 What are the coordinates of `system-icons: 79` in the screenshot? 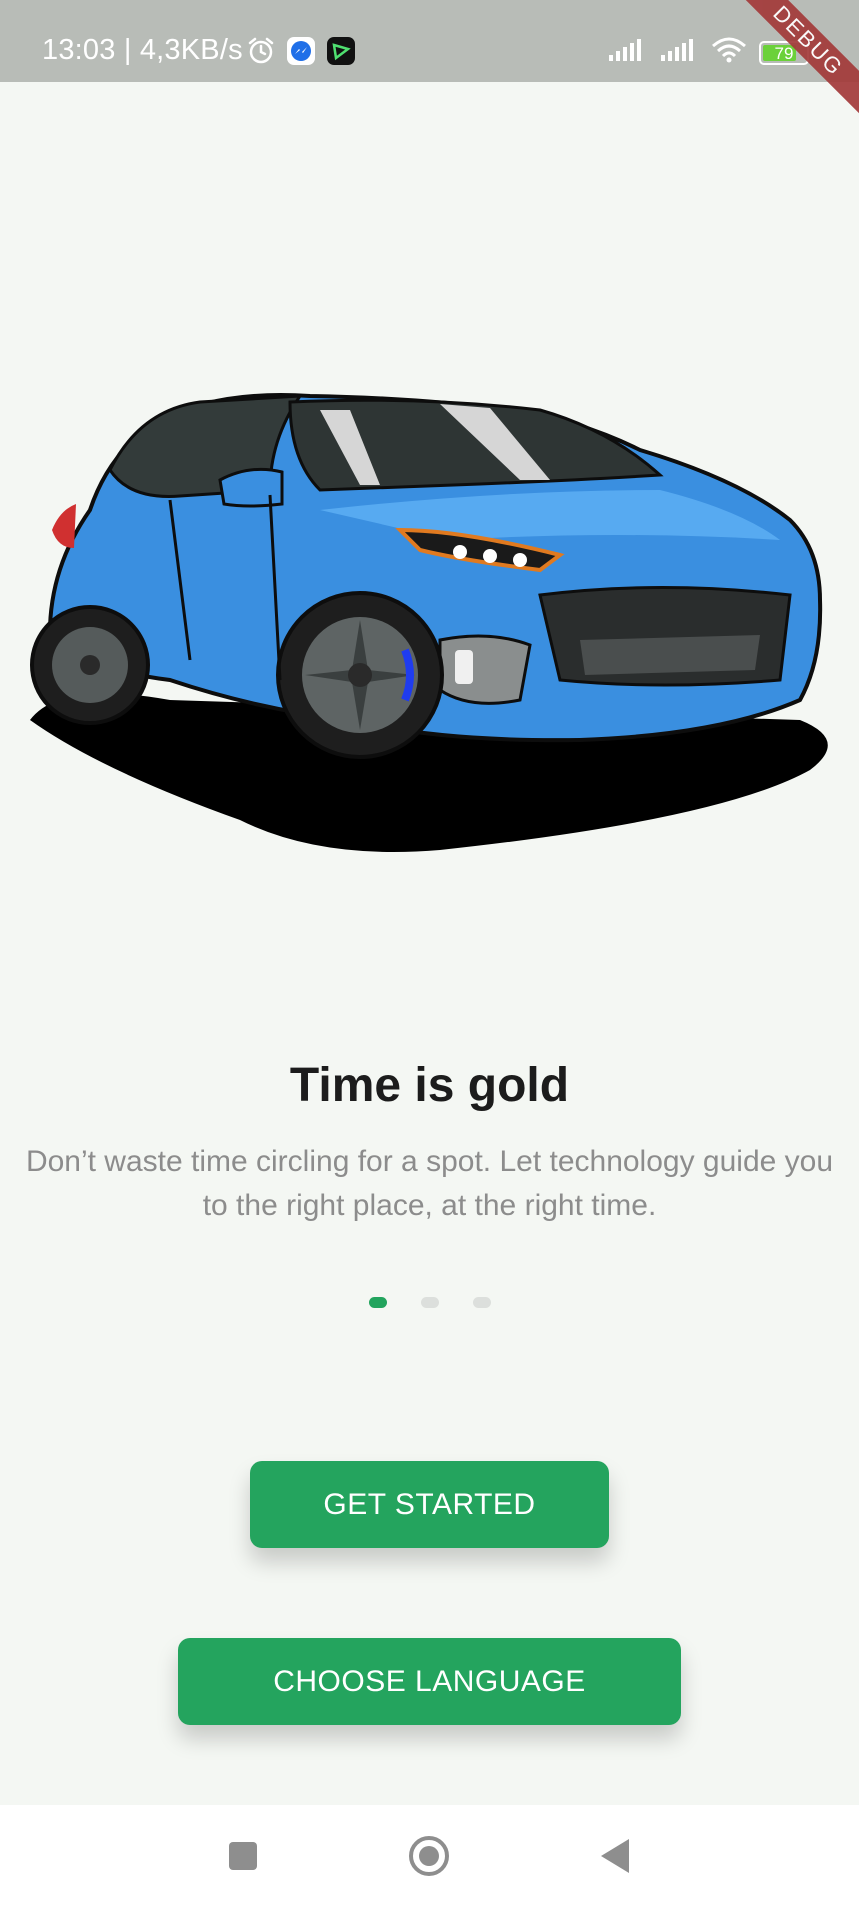 It's located at (711, 52).